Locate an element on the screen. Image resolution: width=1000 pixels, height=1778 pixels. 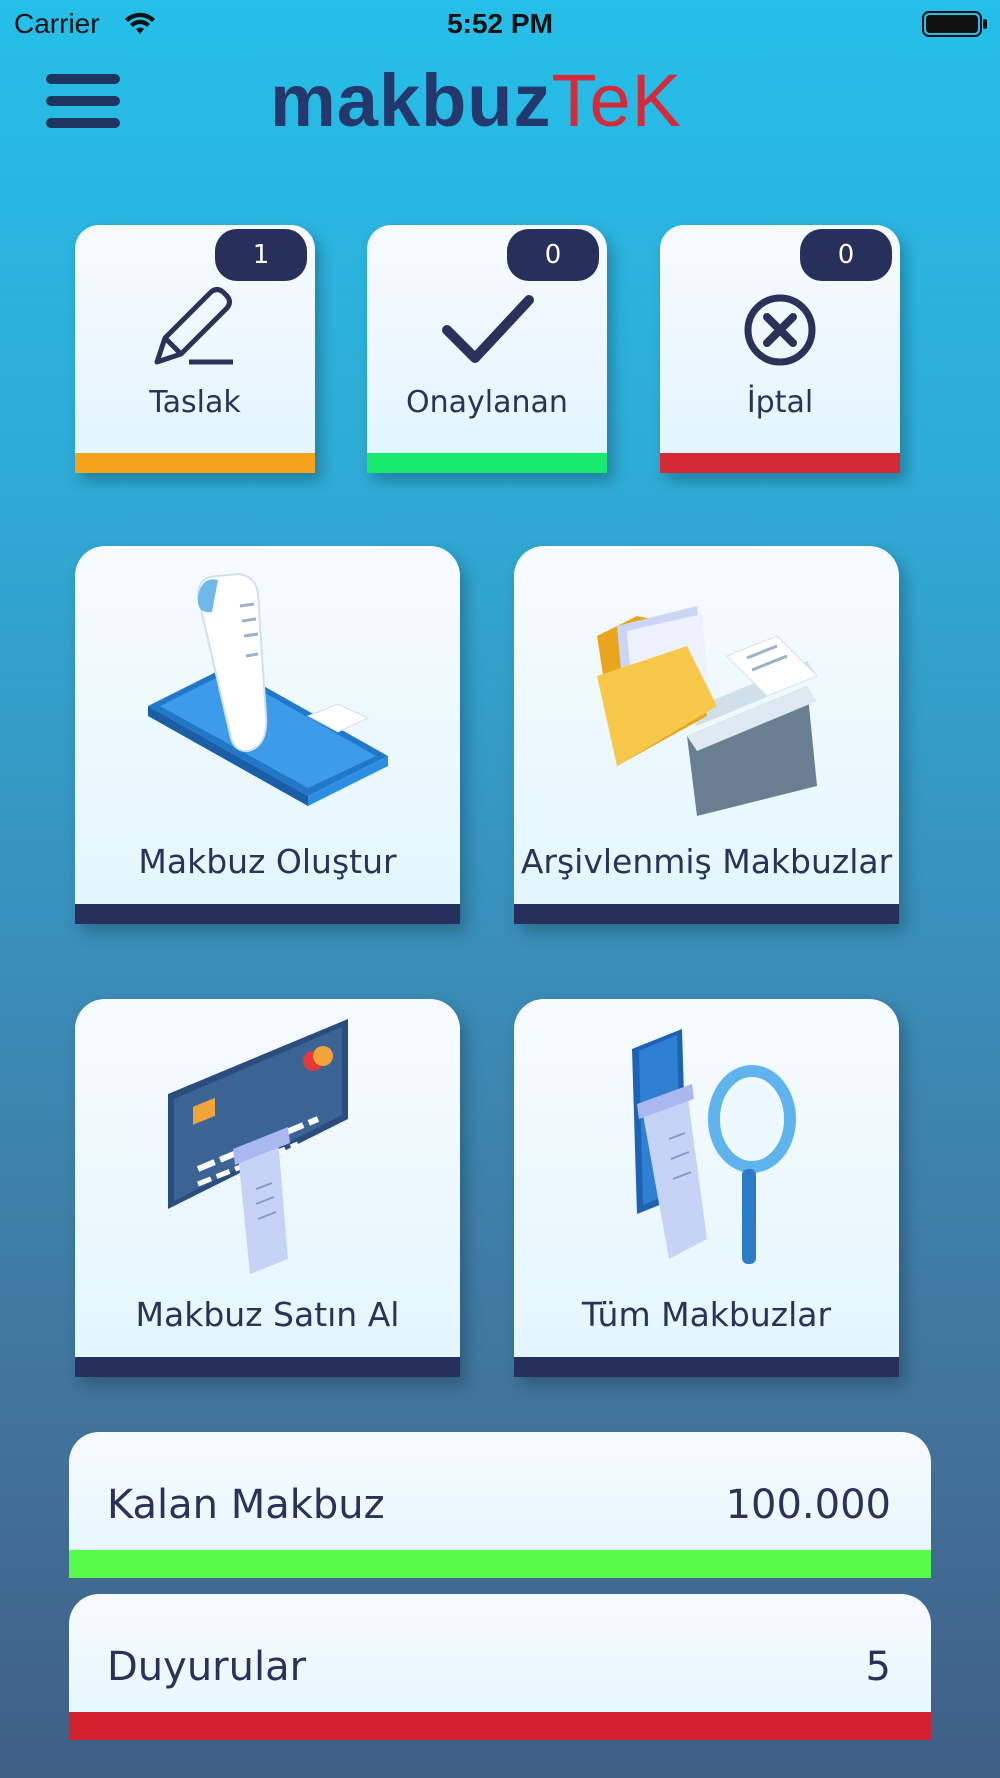
approved-color-bar is located at coordinates (487, 463).